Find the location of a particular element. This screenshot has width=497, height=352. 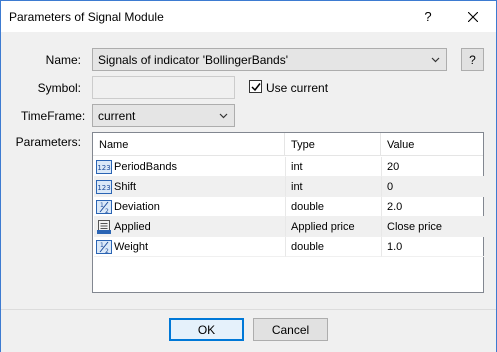

close-icon is located at coordinates (473, 16).